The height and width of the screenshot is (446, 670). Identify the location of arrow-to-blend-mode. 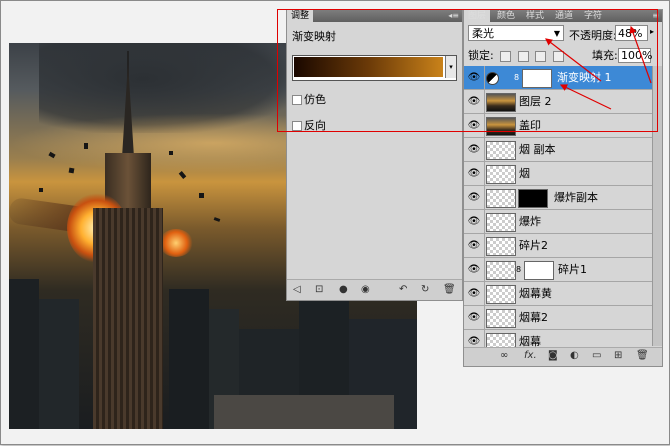
(573, 60).